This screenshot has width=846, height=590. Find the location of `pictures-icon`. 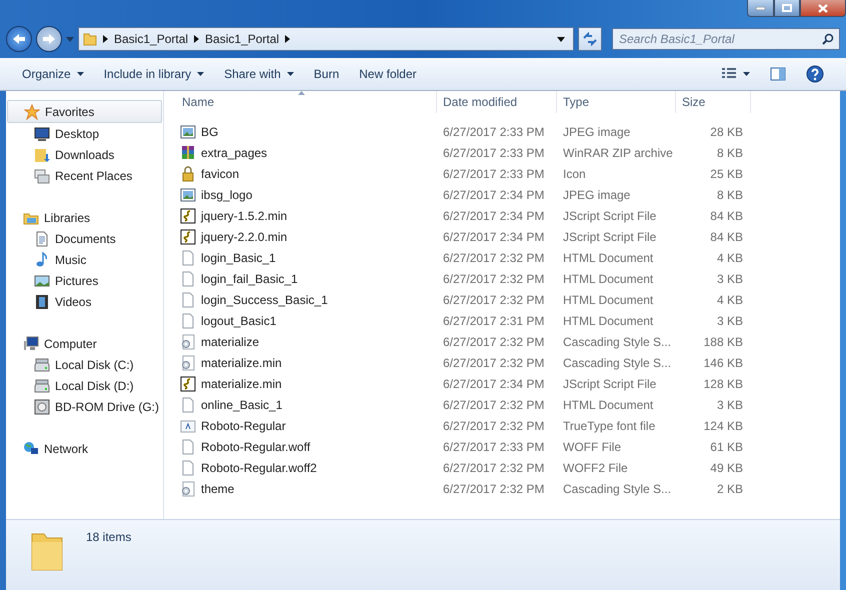

pictures-icon is located at coordinates (42, 280).